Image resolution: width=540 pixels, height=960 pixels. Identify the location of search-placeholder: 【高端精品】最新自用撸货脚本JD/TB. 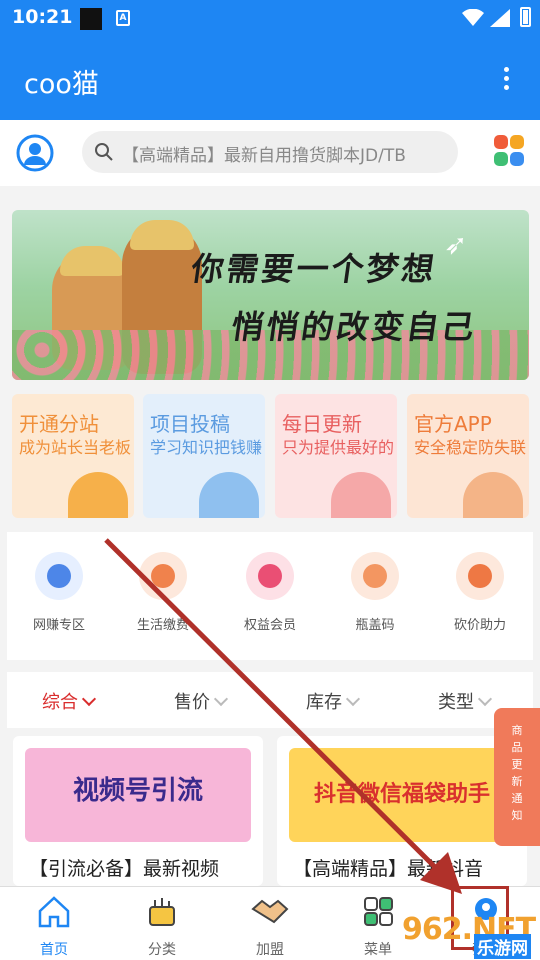
(264, 156).